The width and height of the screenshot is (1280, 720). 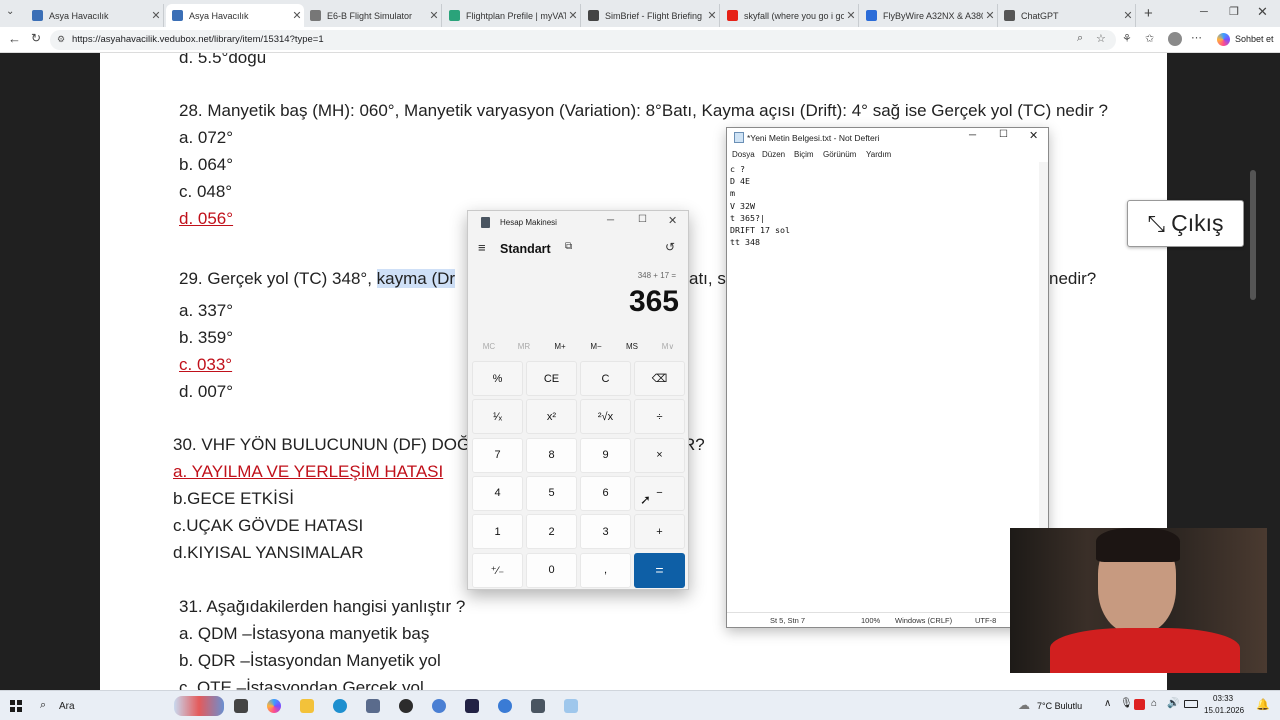 What do you see at coordinates (1234, 11) in the screenshot?
I see `restore-window-button: ❐` at bounding box center [1234, 11].